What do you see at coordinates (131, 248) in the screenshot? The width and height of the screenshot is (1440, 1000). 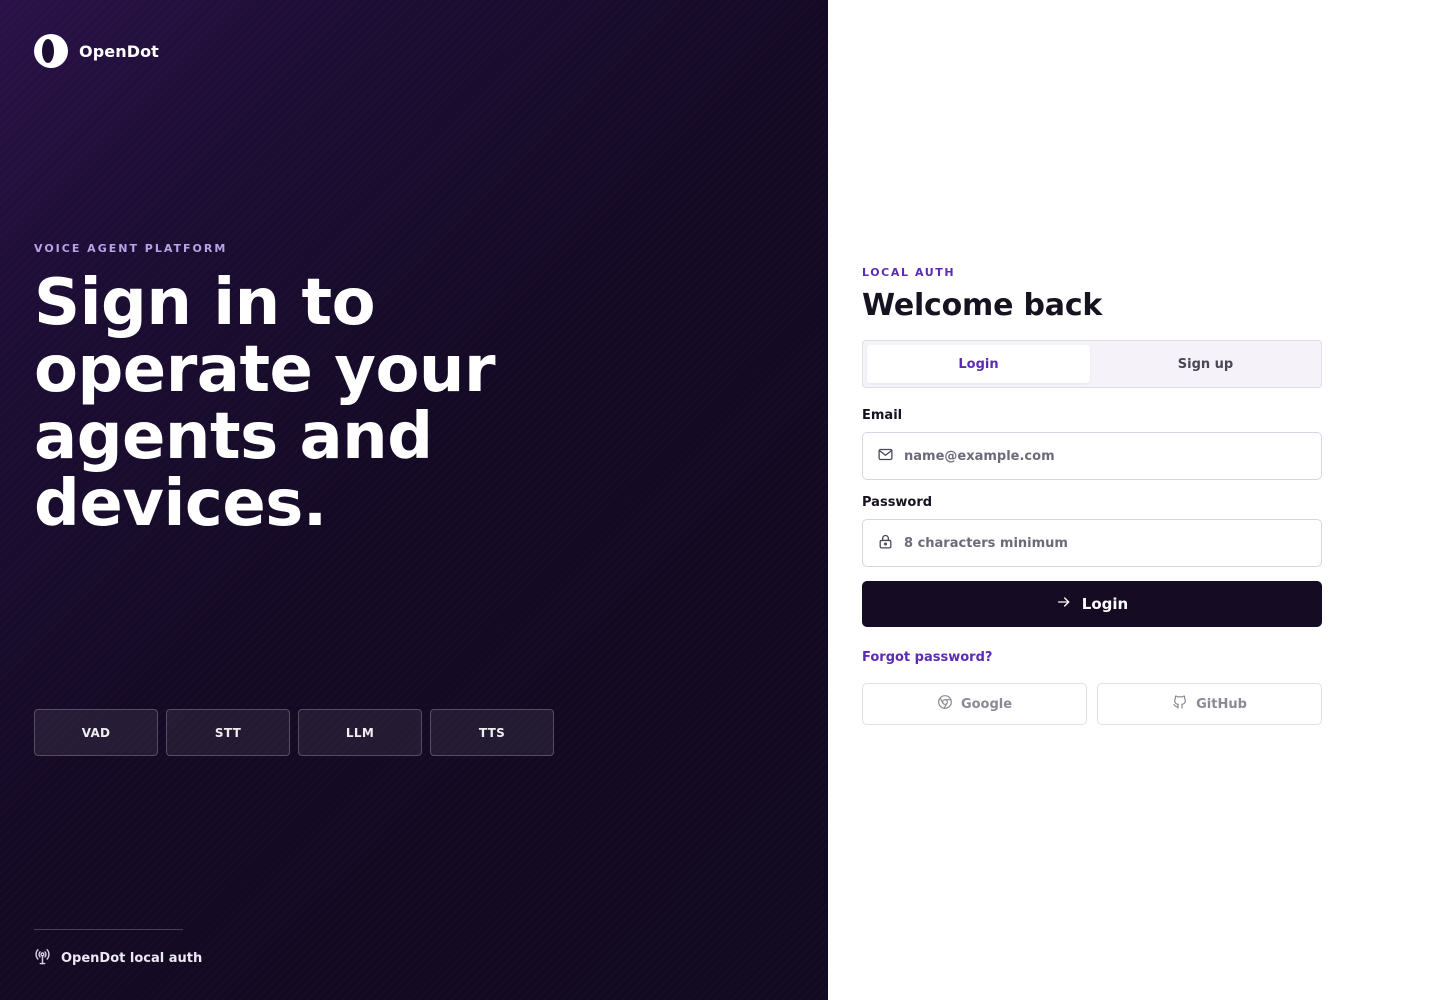 I see `hero-eyebrow: VOICE AGENT PLATFORM` at bounding box center [131, 248].